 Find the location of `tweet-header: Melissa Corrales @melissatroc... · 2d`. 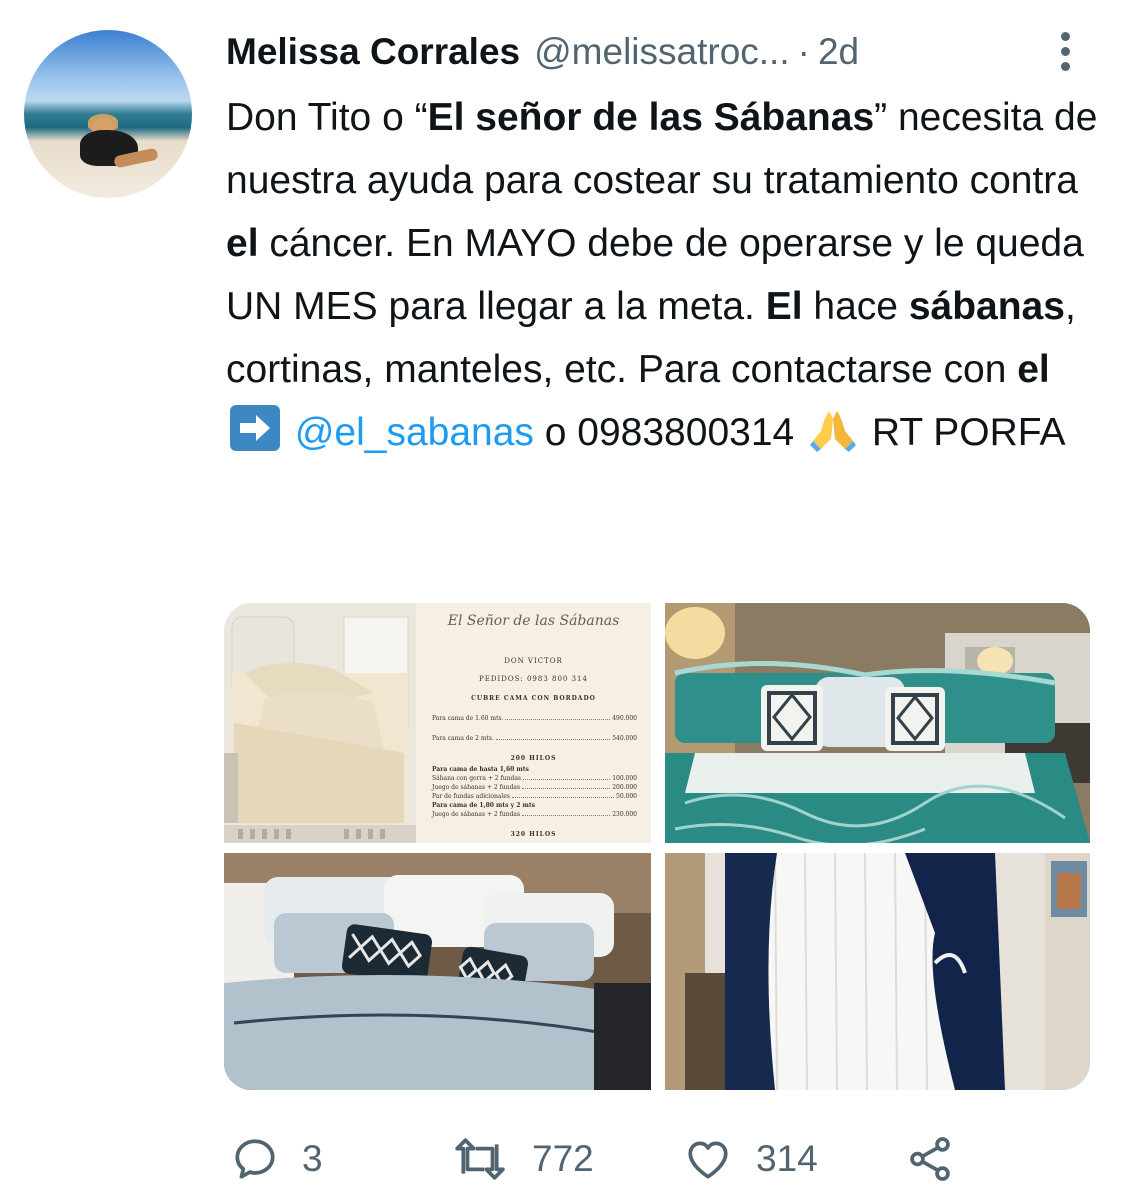

tweet-header: Melissa Corrales @melissatroc... · 2d is located at coordinates (542, 52).